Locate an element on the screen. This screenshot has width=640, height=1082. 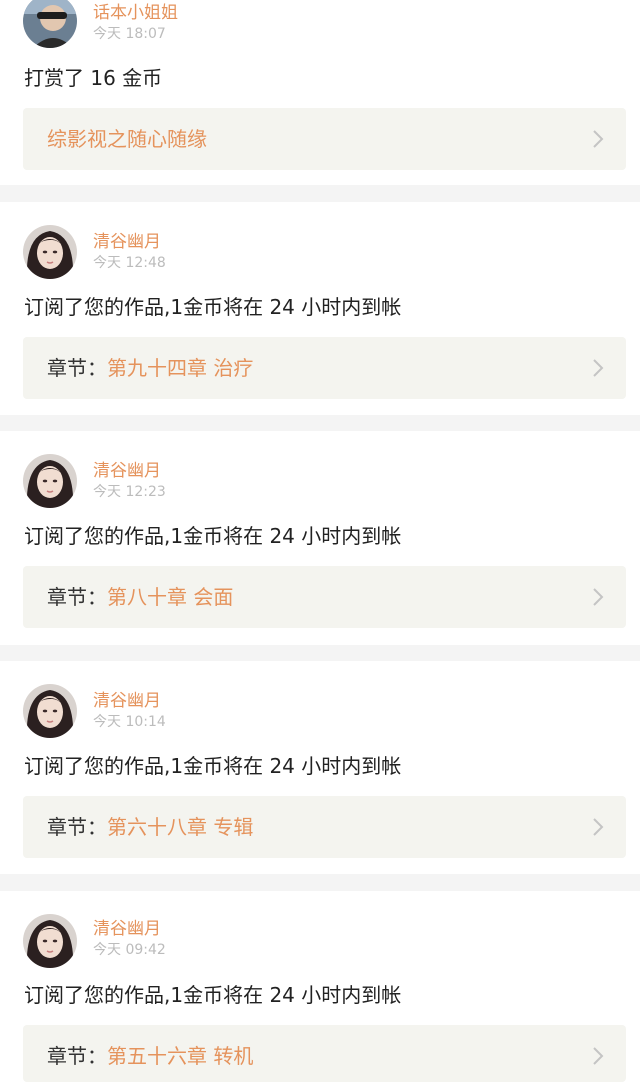
chapter-link: 章节：第九十四章 治疗 is located at coordinates (324, 368).